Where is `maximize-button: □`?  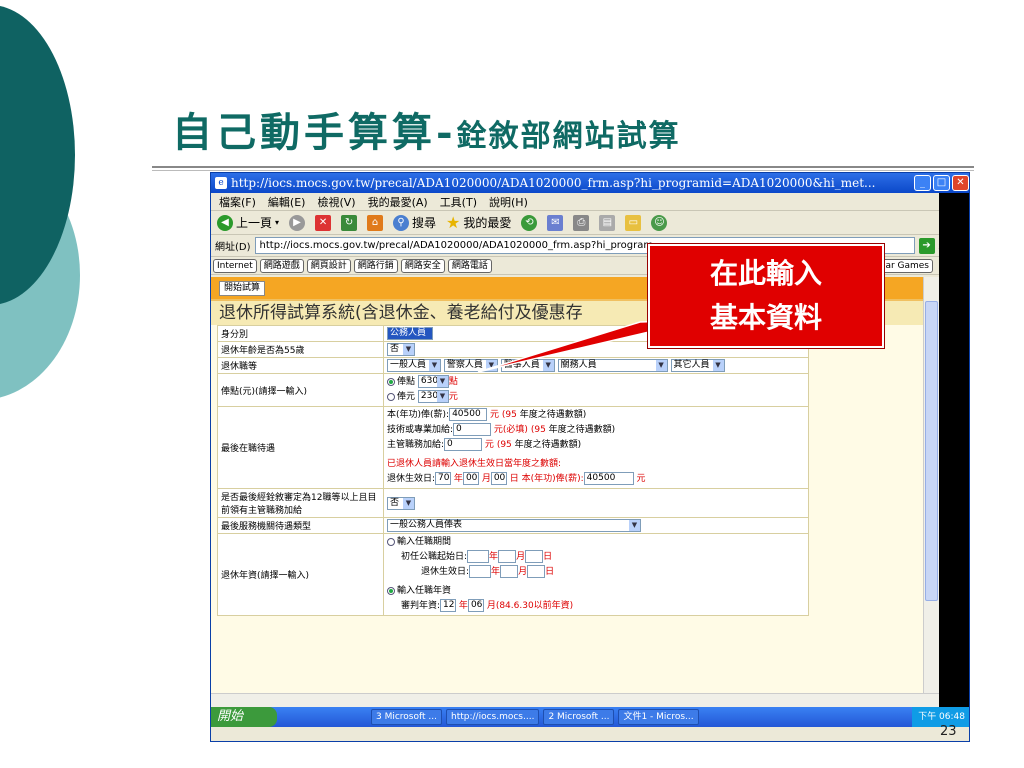 maximize-button: □ is located at coordinates (941, 183).